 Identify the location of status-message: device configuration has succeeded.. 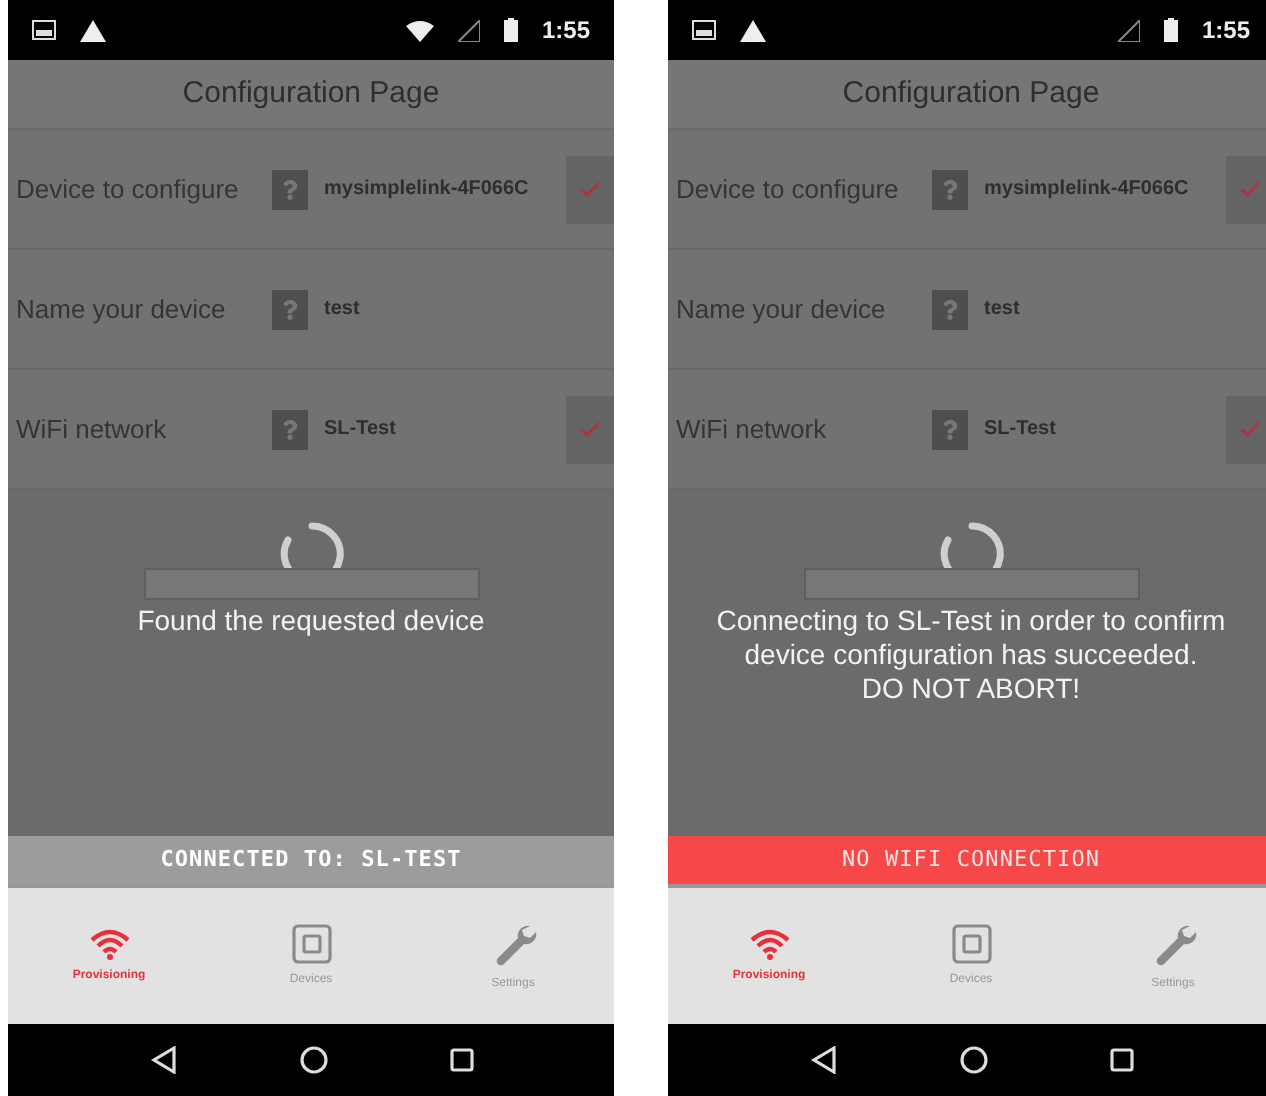
(971, 655).